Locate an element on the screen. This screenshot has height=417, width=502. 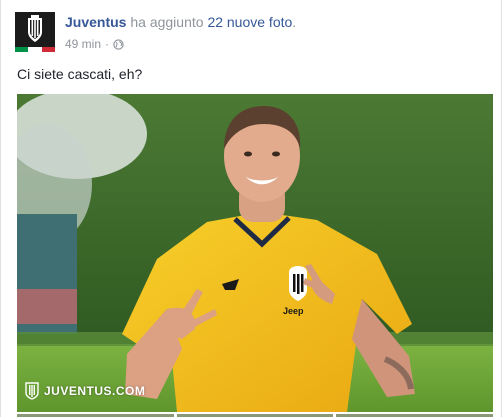
action-text: ha aggiunto is located at coordinates (167, 22).